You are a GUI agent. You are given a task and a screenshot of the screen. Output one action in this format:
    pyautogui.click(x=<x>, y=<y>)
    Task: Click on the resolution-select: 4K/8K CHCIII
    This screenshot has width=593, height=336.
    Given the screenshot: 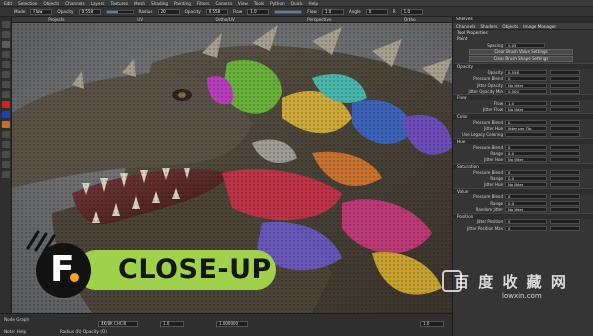 What is the action you would take?
    pyautogui.click(x=118, y=324)
    